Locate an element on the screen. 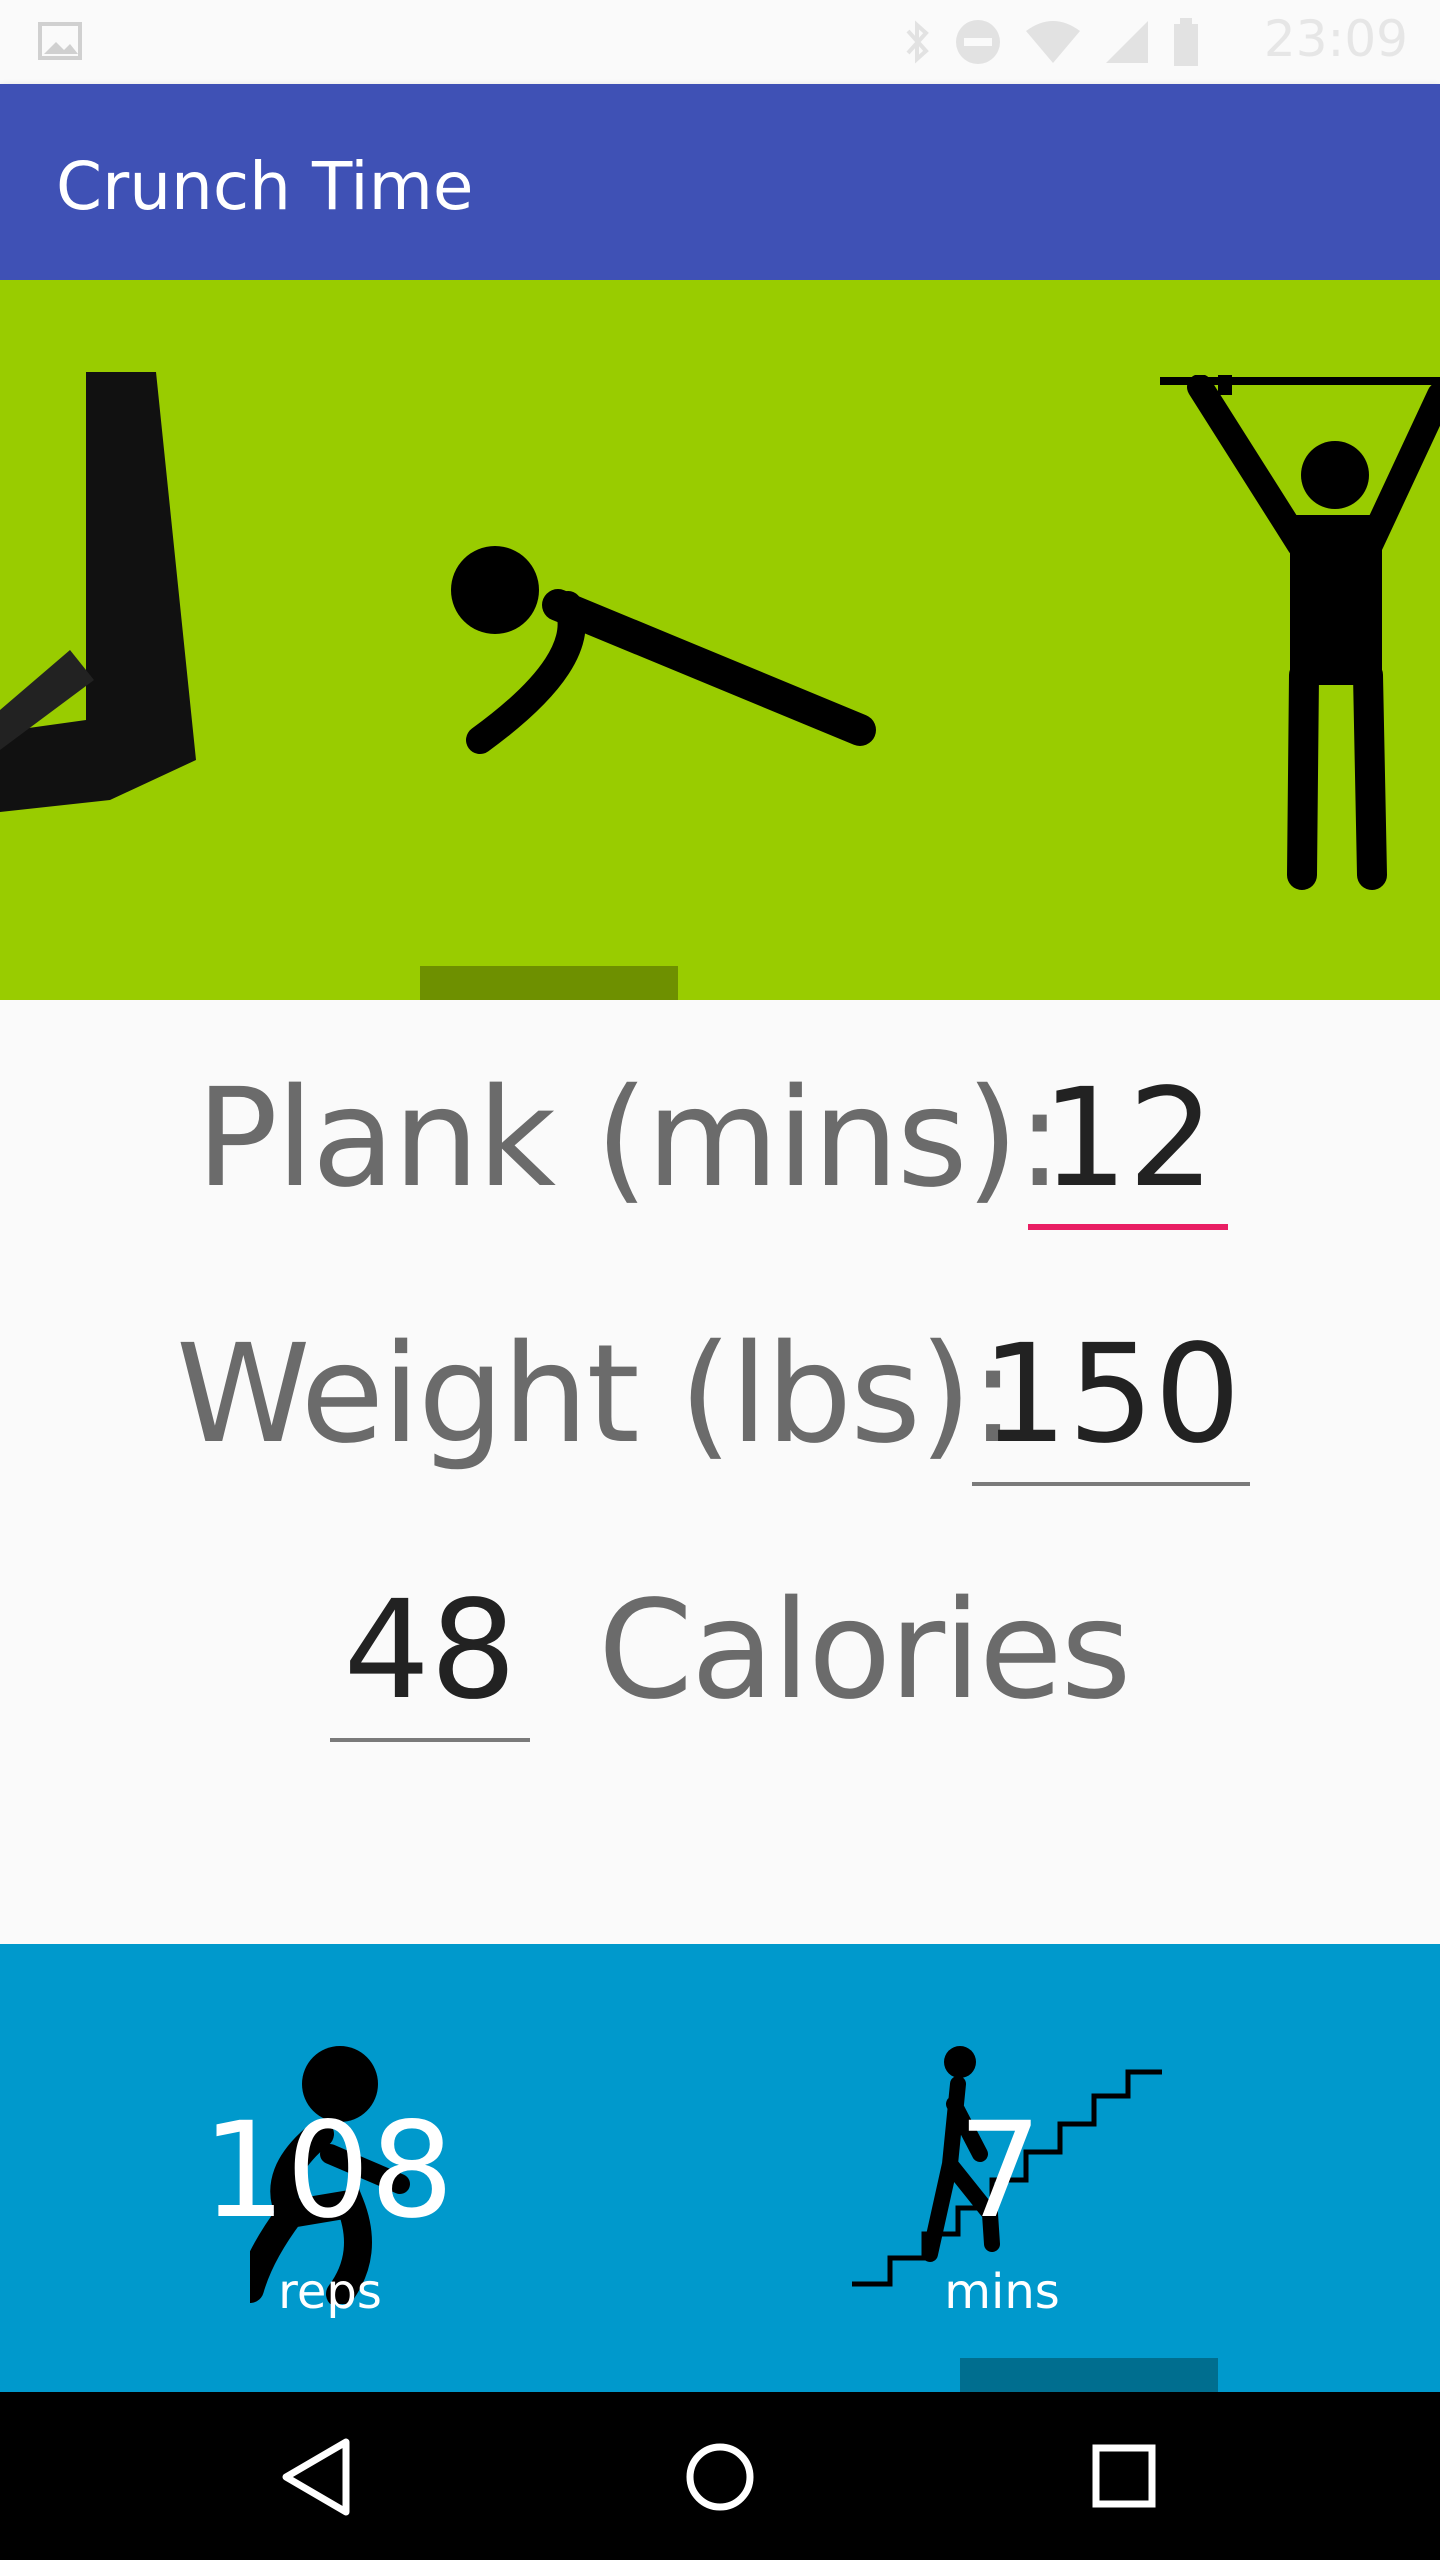  weight-label: Weight (lbs): is located at coordinates (596, 1395).